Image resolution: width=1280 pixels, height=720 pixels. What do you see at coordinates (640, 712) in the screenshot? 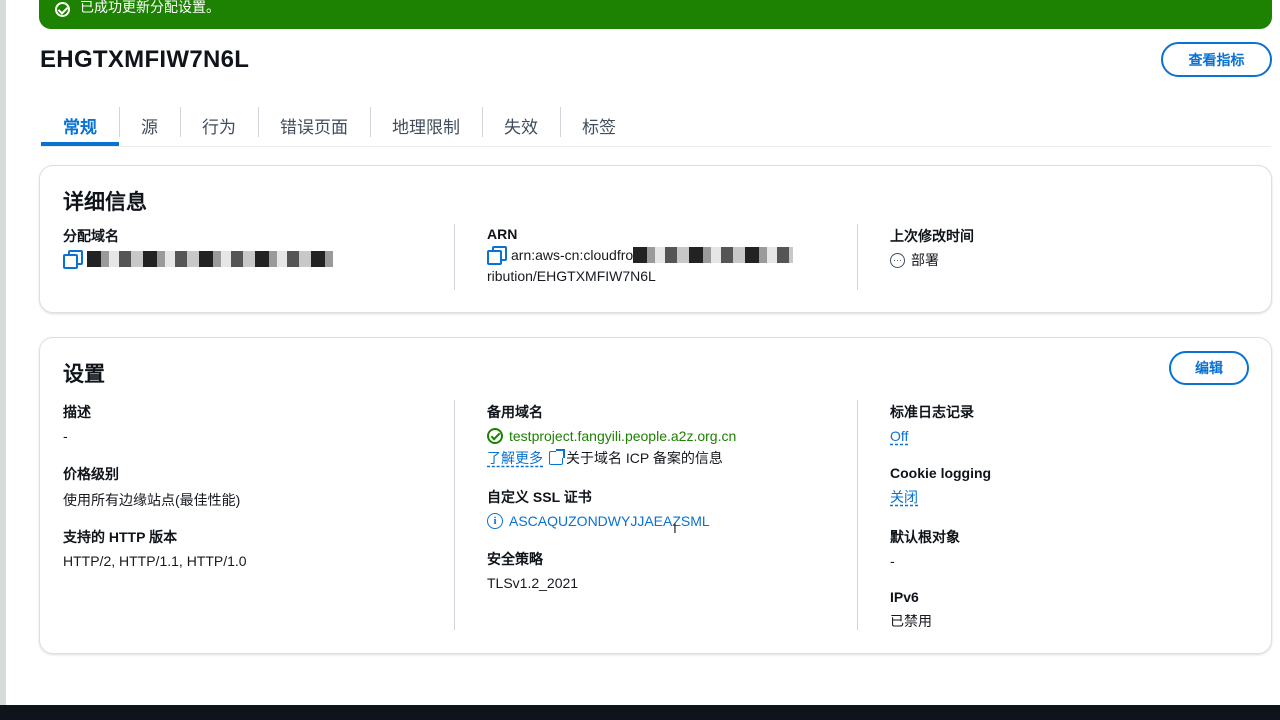
I see `taskbar` at bounding box center [640, 712].